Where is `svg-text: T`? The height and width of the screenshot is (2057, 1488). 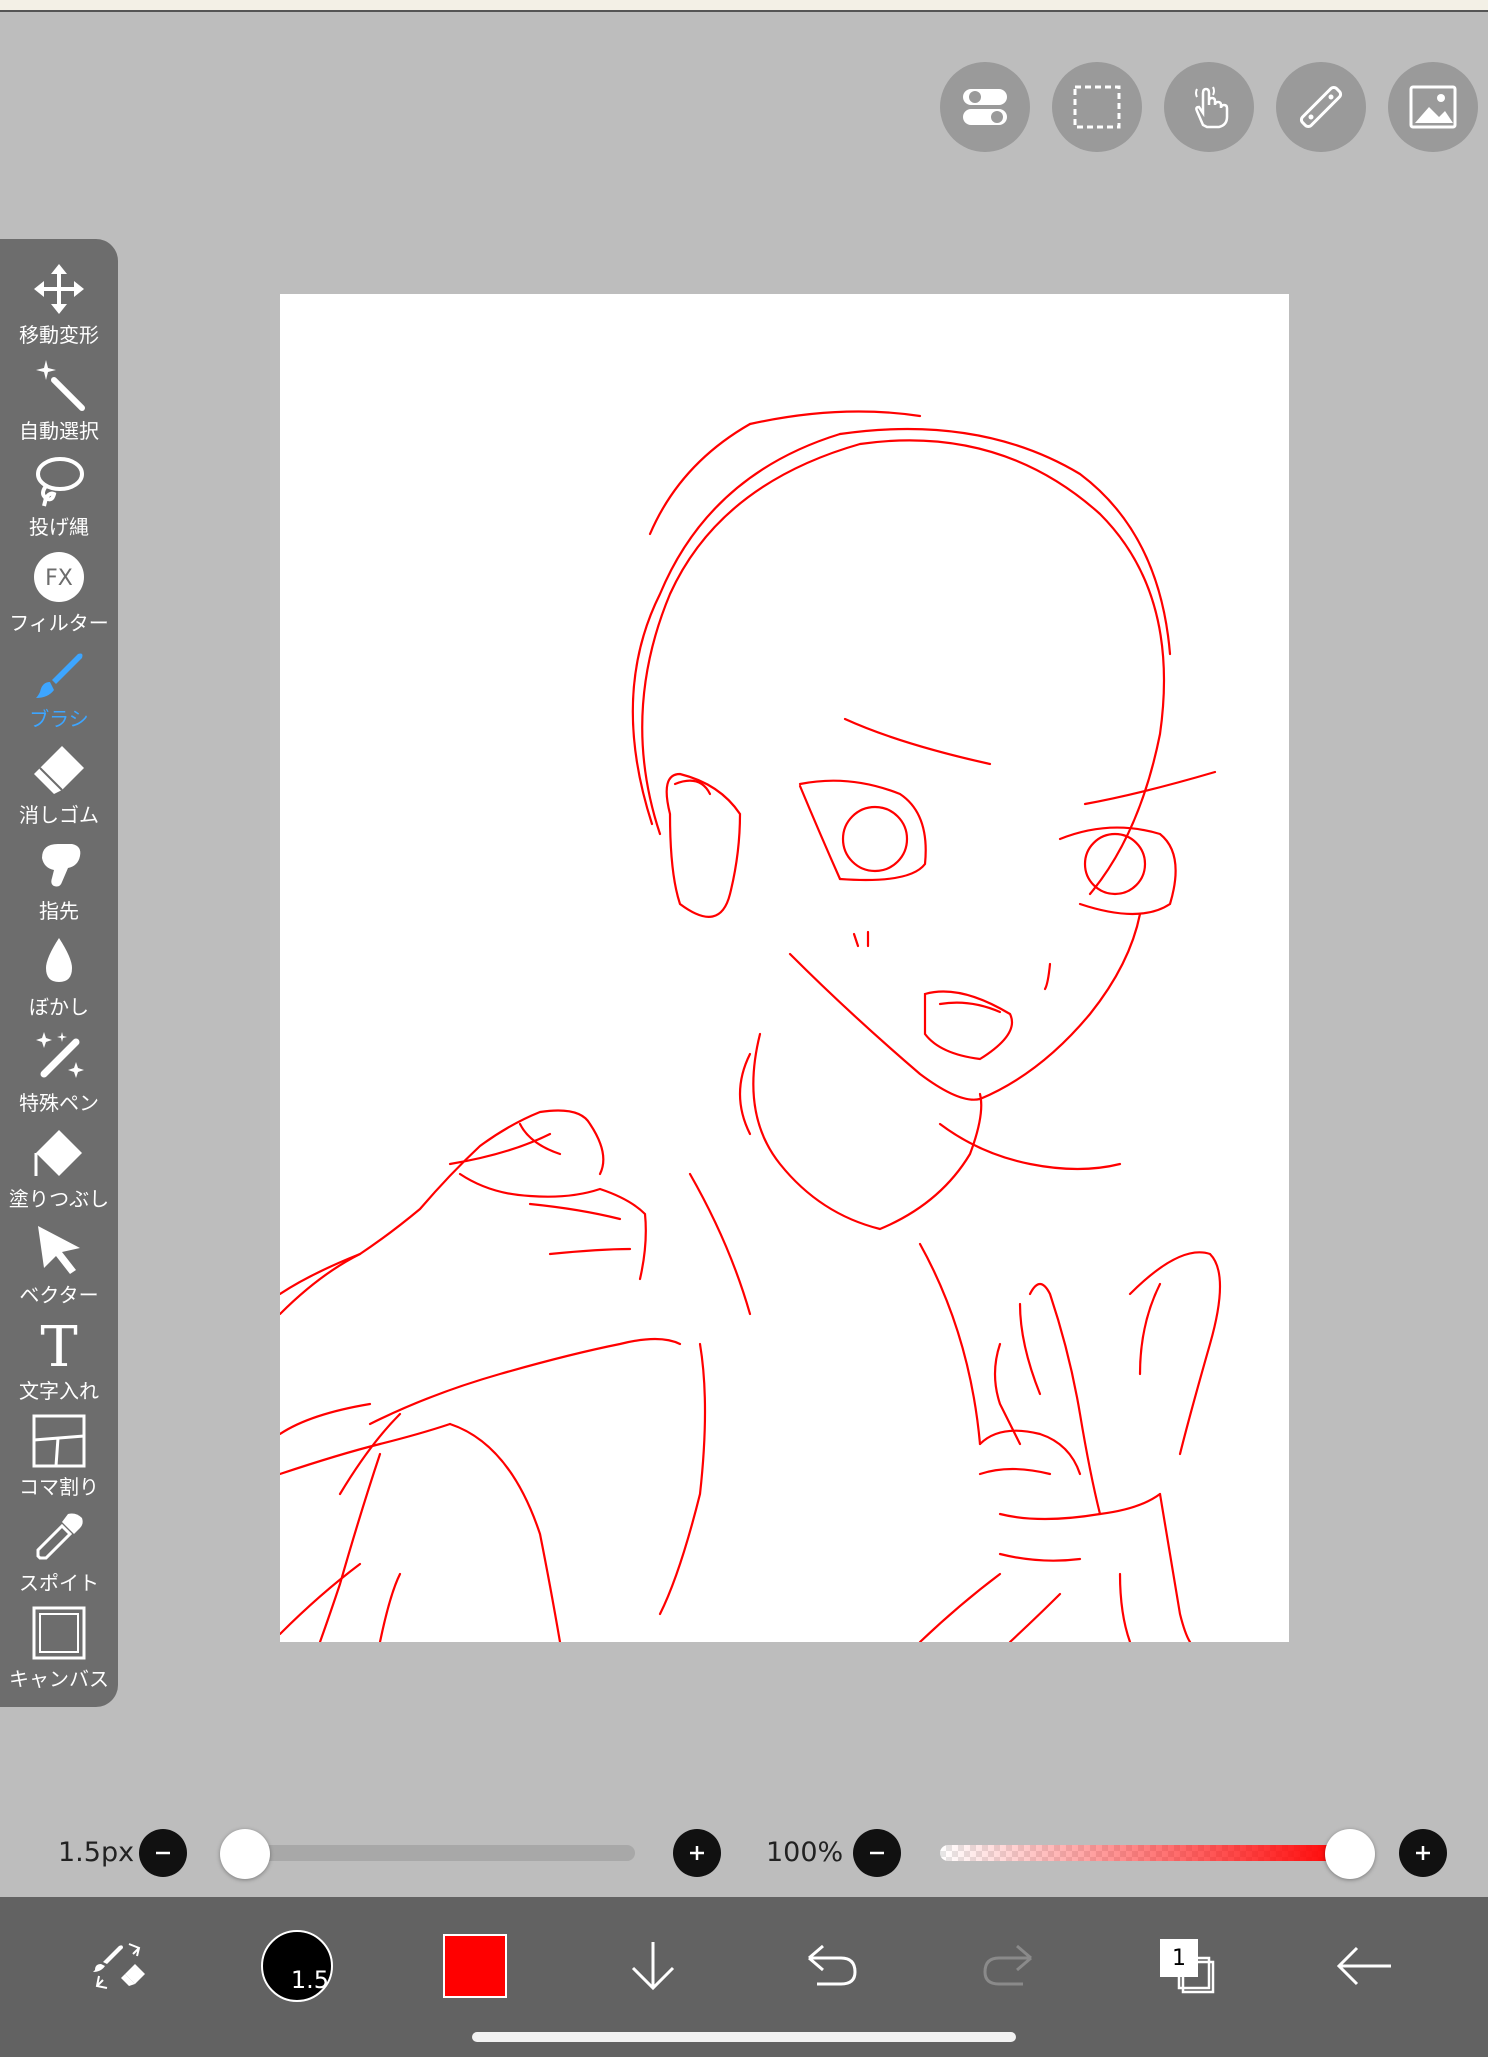 svg-text: T is located at coordinates (58, 1345).